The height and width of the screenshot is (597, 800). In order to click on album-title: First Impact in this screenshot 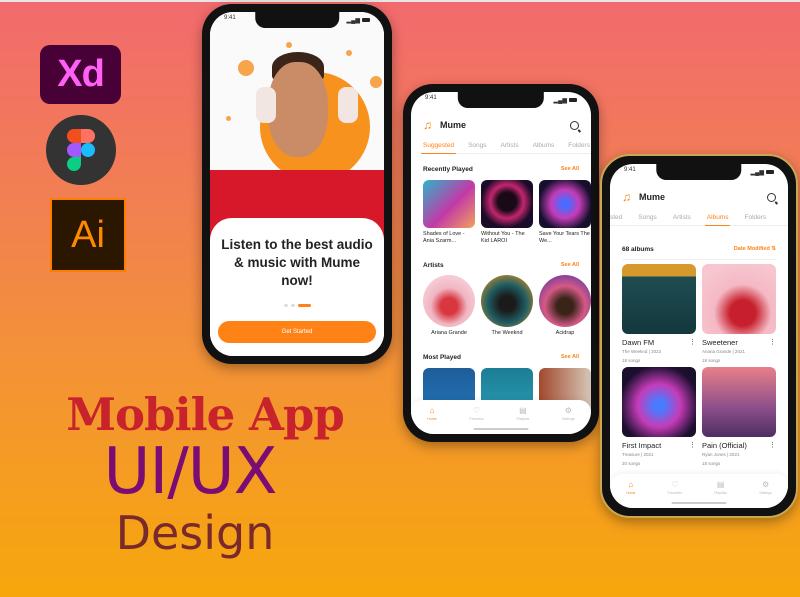, I will do `click(642, 445)`.